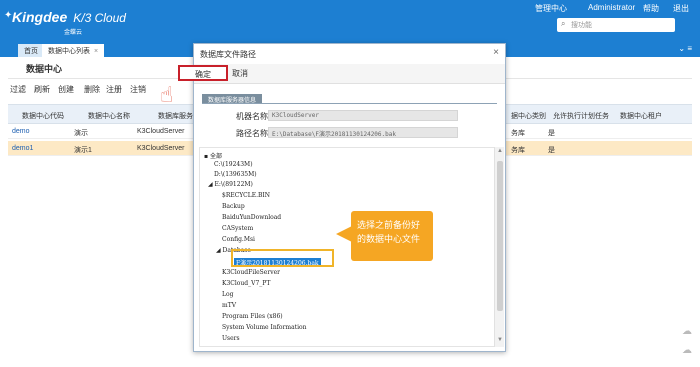  Describe the element at coordinates (213, 155) in the screenshot. I see `tree-node-all: ▪ 全部` at that location.